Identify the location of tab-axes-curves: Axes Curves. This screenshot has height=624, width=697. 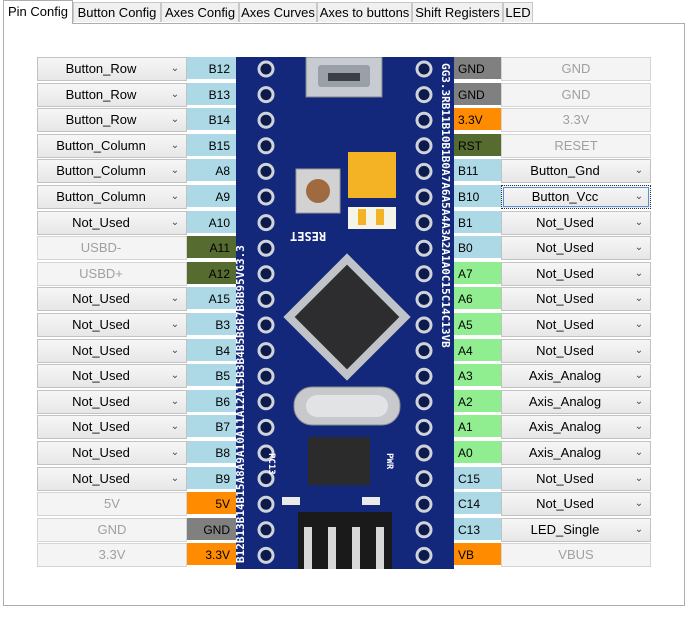
(278, 12).